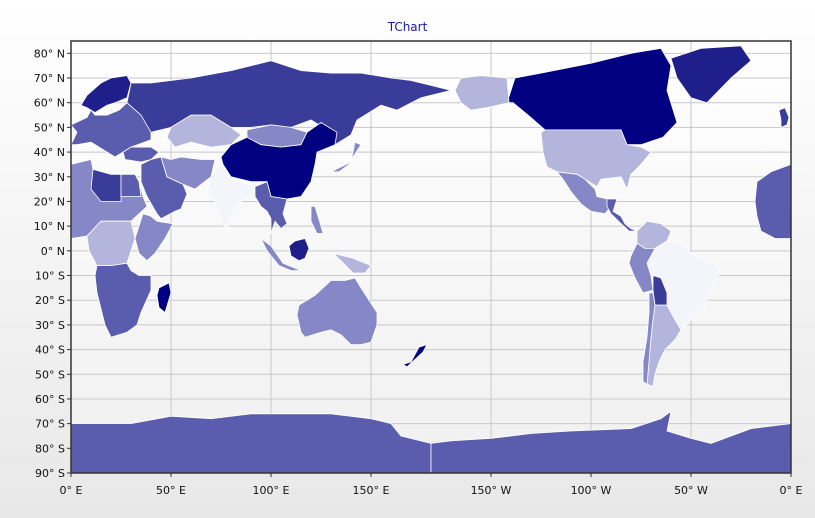  I want to click on x-tick-label: 150° E, so click(371, 490).